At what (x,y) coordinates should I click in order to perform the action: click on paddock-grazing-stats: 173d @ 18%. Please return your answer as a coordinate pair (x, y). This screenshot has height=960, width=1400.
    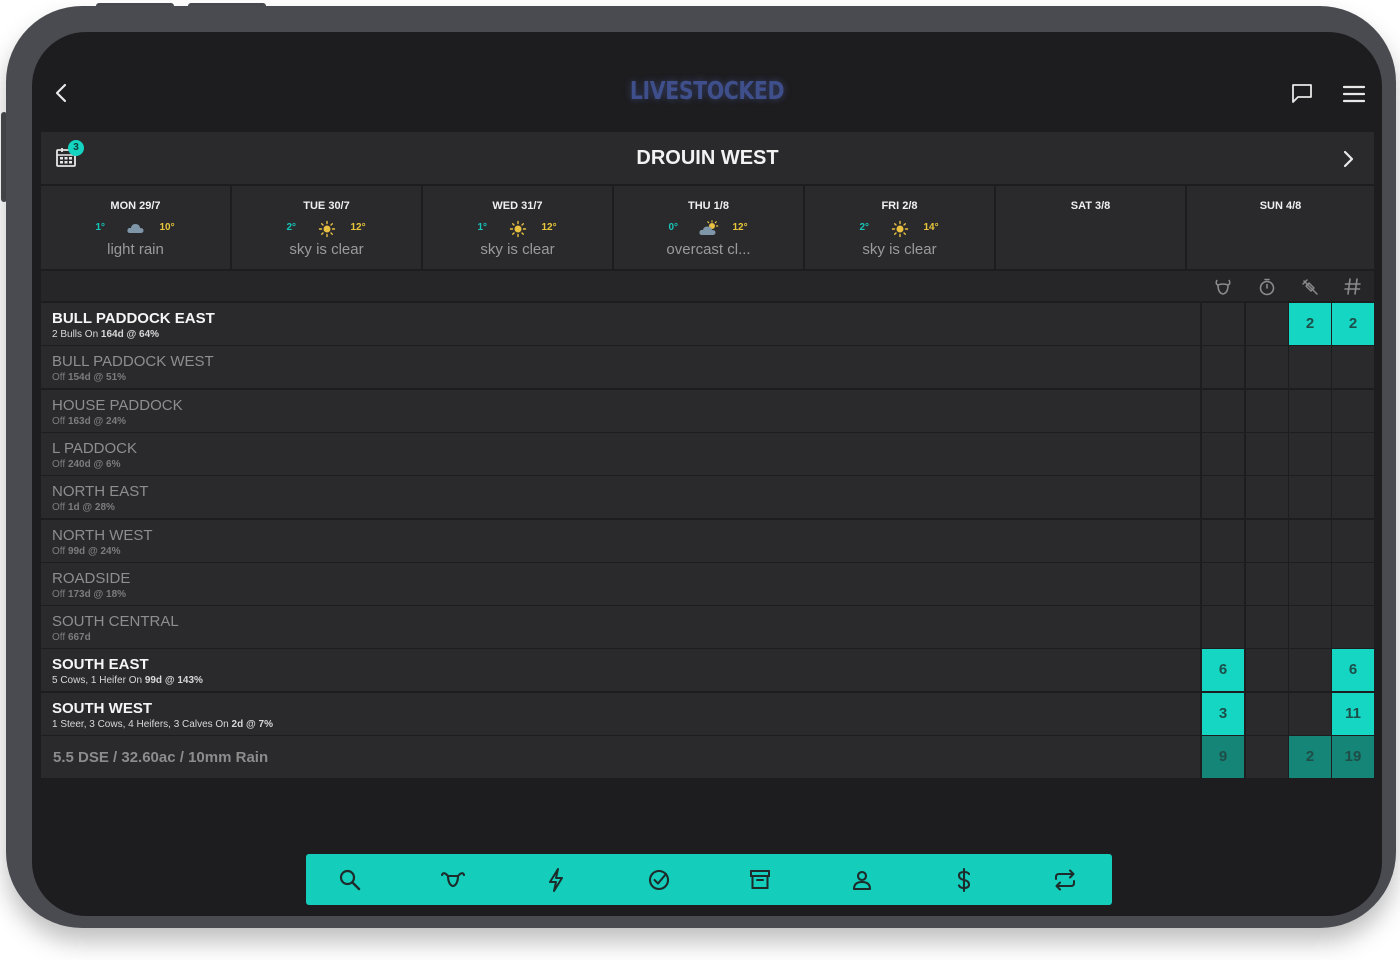
    Looking at the image, I should click on (97, 594).